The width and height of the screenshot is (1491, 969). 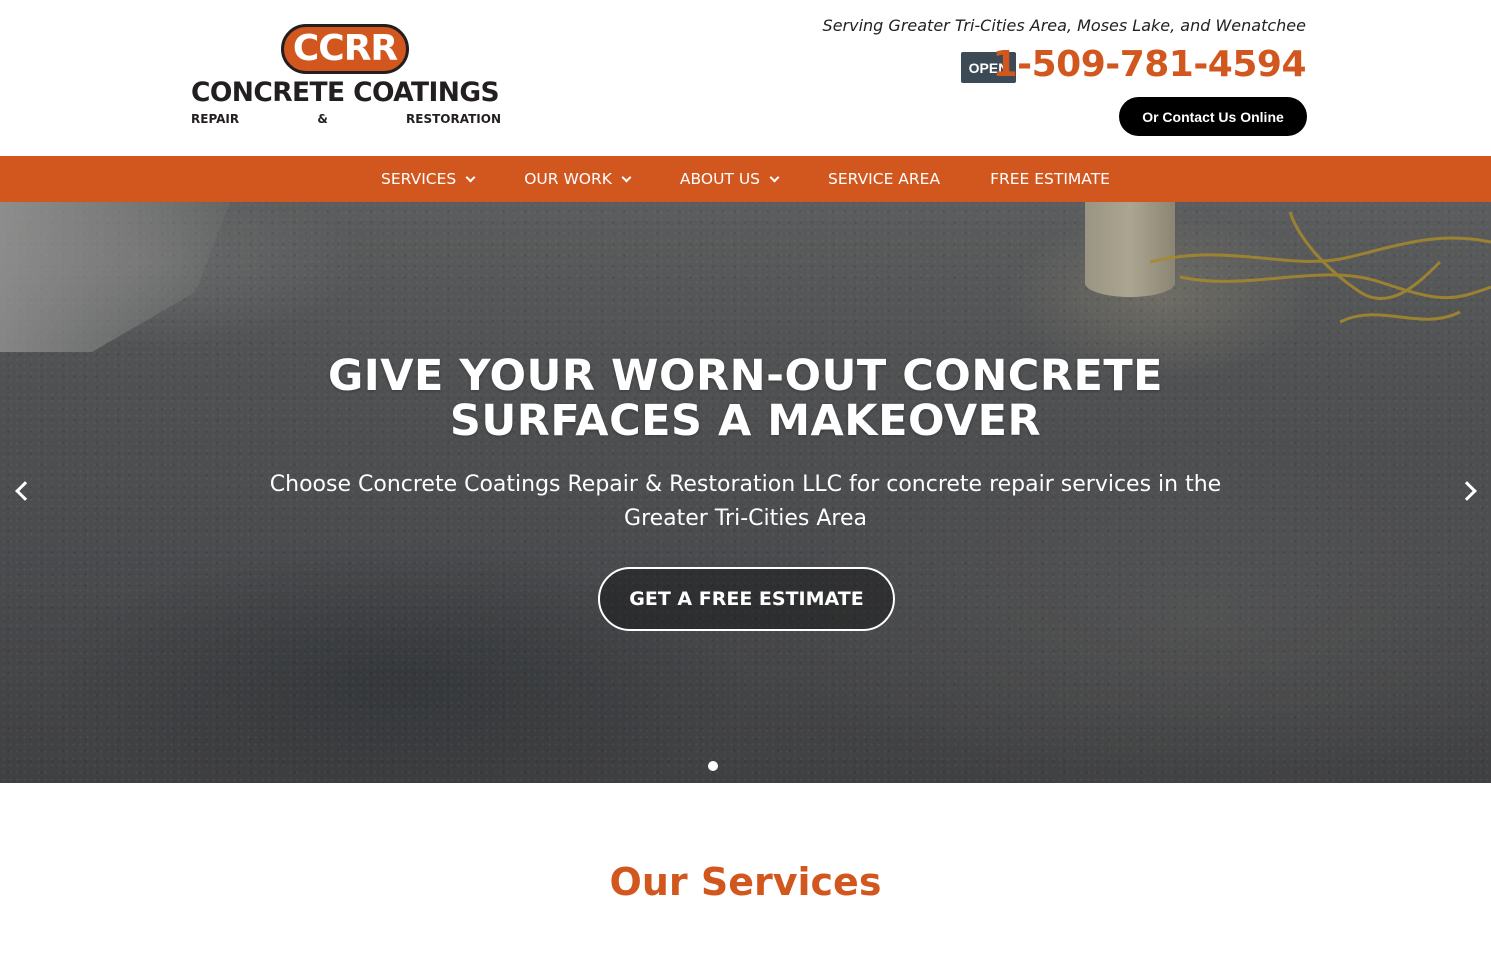 I want to click on nav-item-free-estimate: FREE ESTIMATE, so click(x=1050, y=179).